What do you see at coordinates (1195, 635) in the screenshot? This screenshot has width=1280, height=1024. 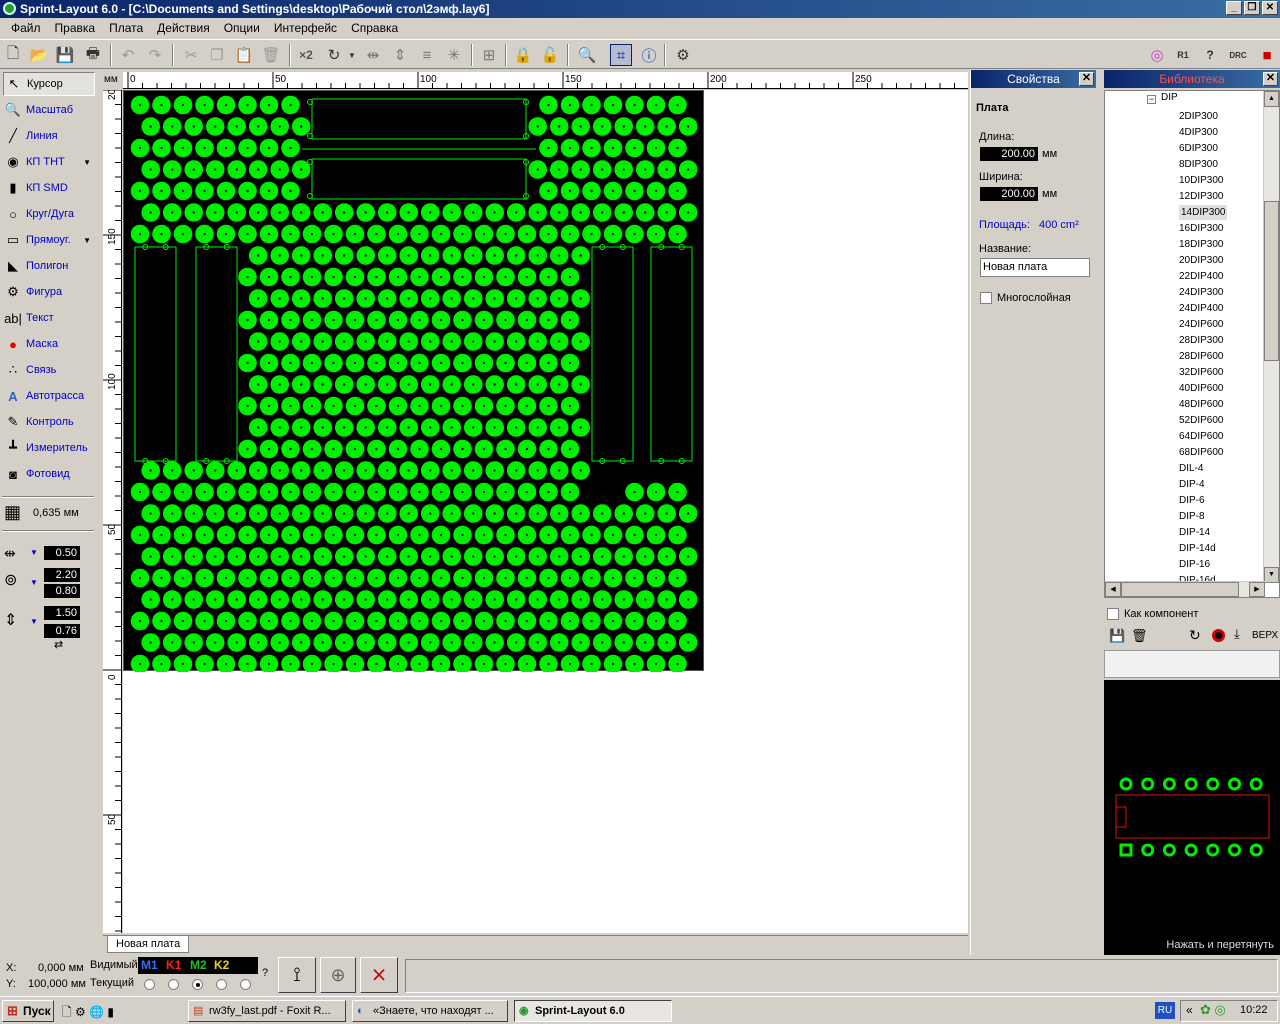 I see `lib-refresh-icon: ↻` at bounding box center [1195, 635].